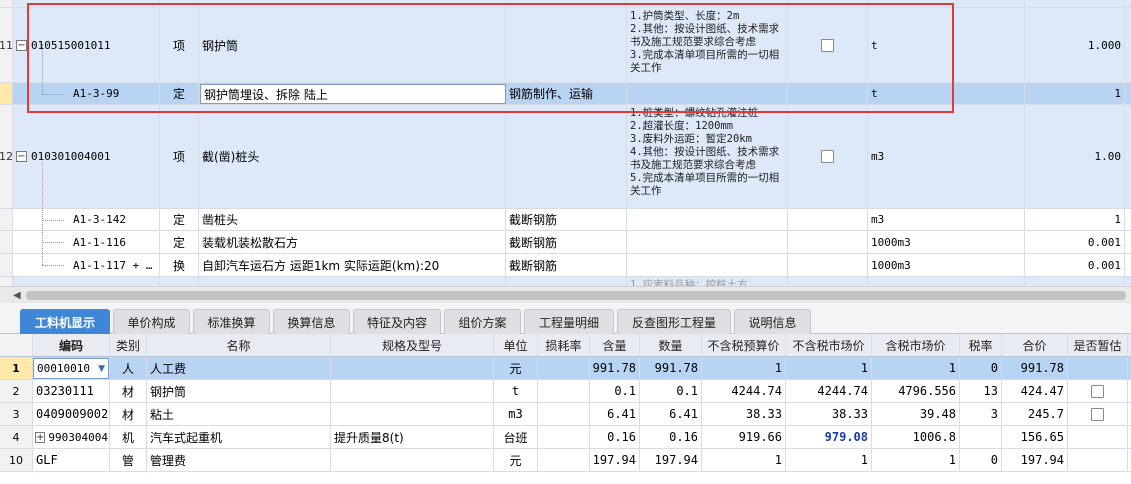 The height and width of the screenshot is (484, 1131). I want to click on code-cell: 03230111, so click(71, 391).